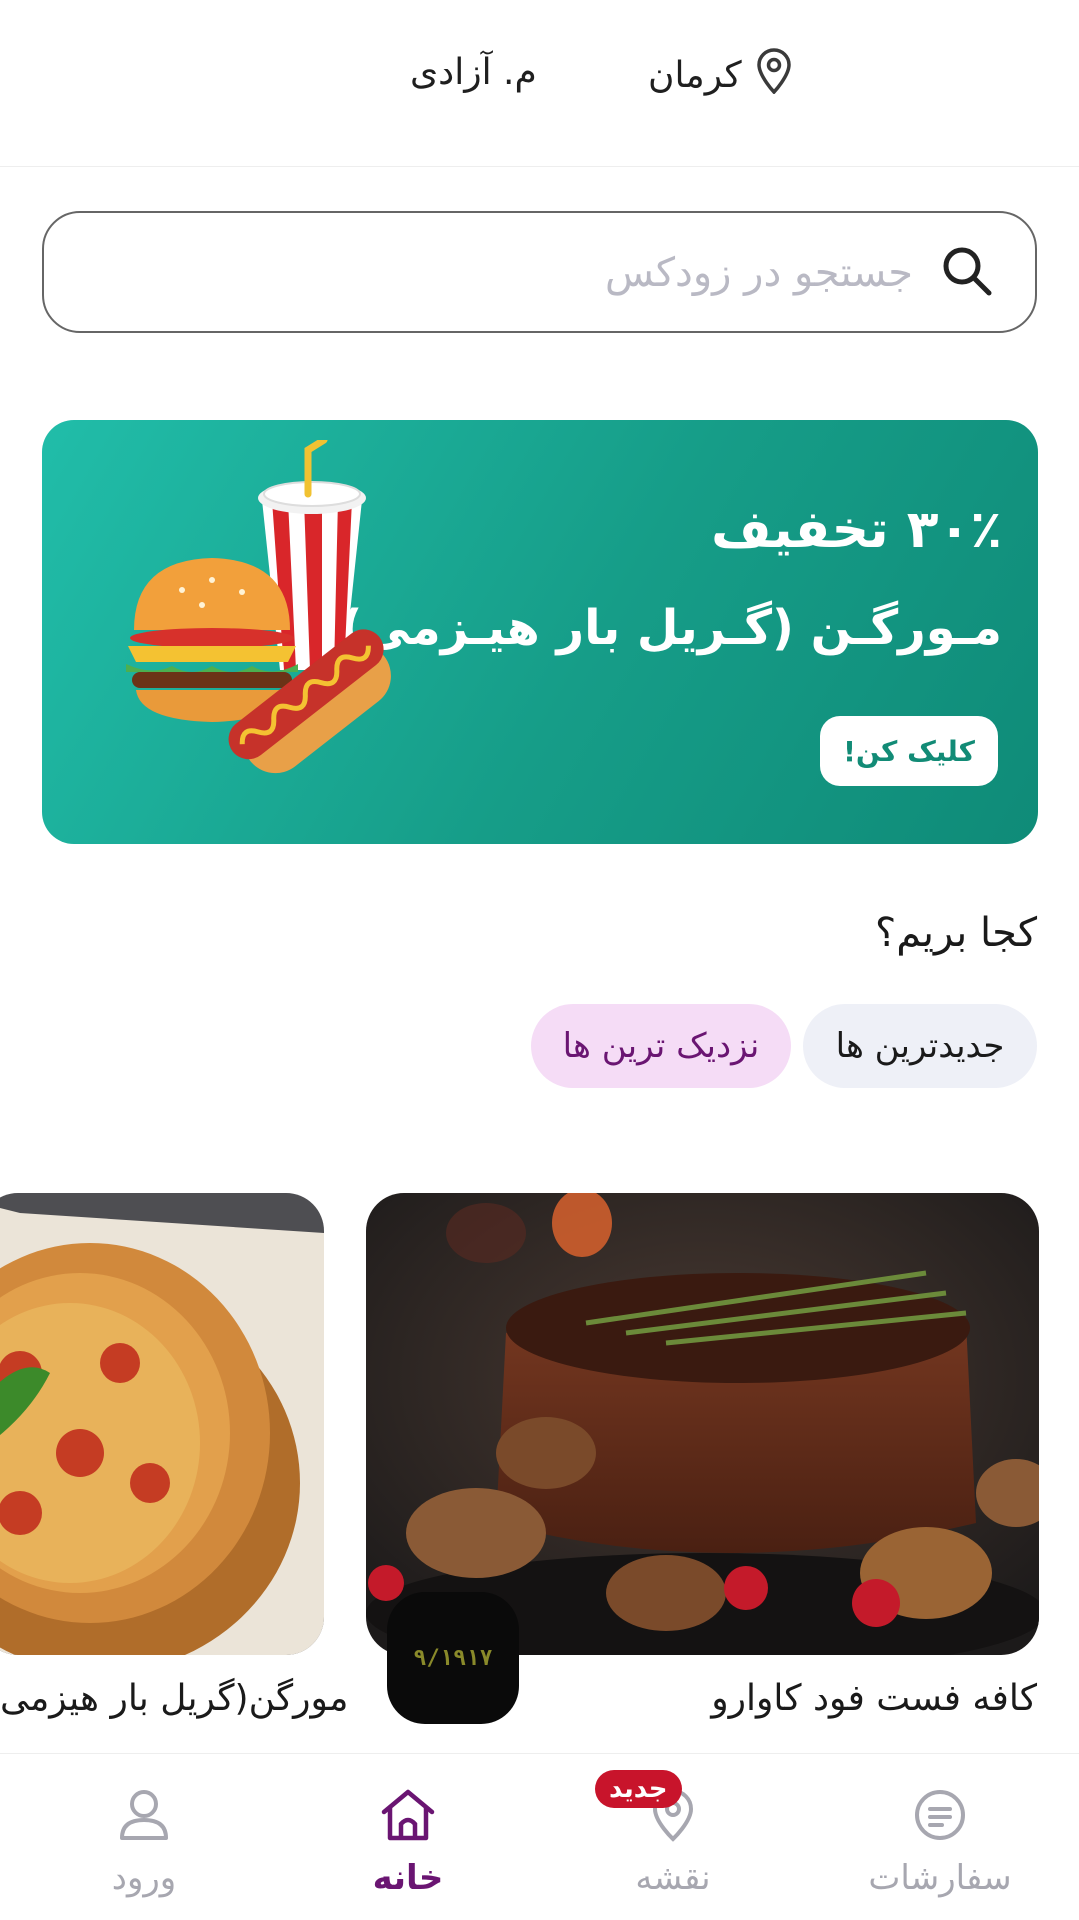 Image resolution: width=1079 pixels, height=1920 pixels. Describe the element at coordinates (539, 1836) in the screenshot. I see `bottom-navigation: سفارشات نقشه جدید خانه ورود` at that location.